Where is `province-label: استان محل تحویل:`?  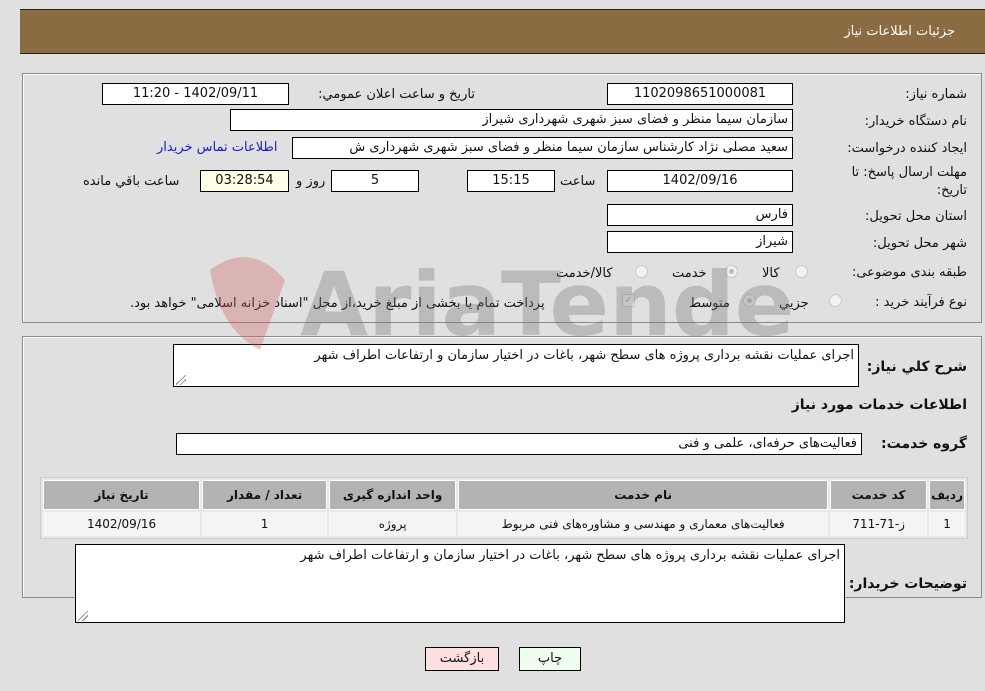 province-label: استان محل تحویل: is located at coordinates (916, 216).